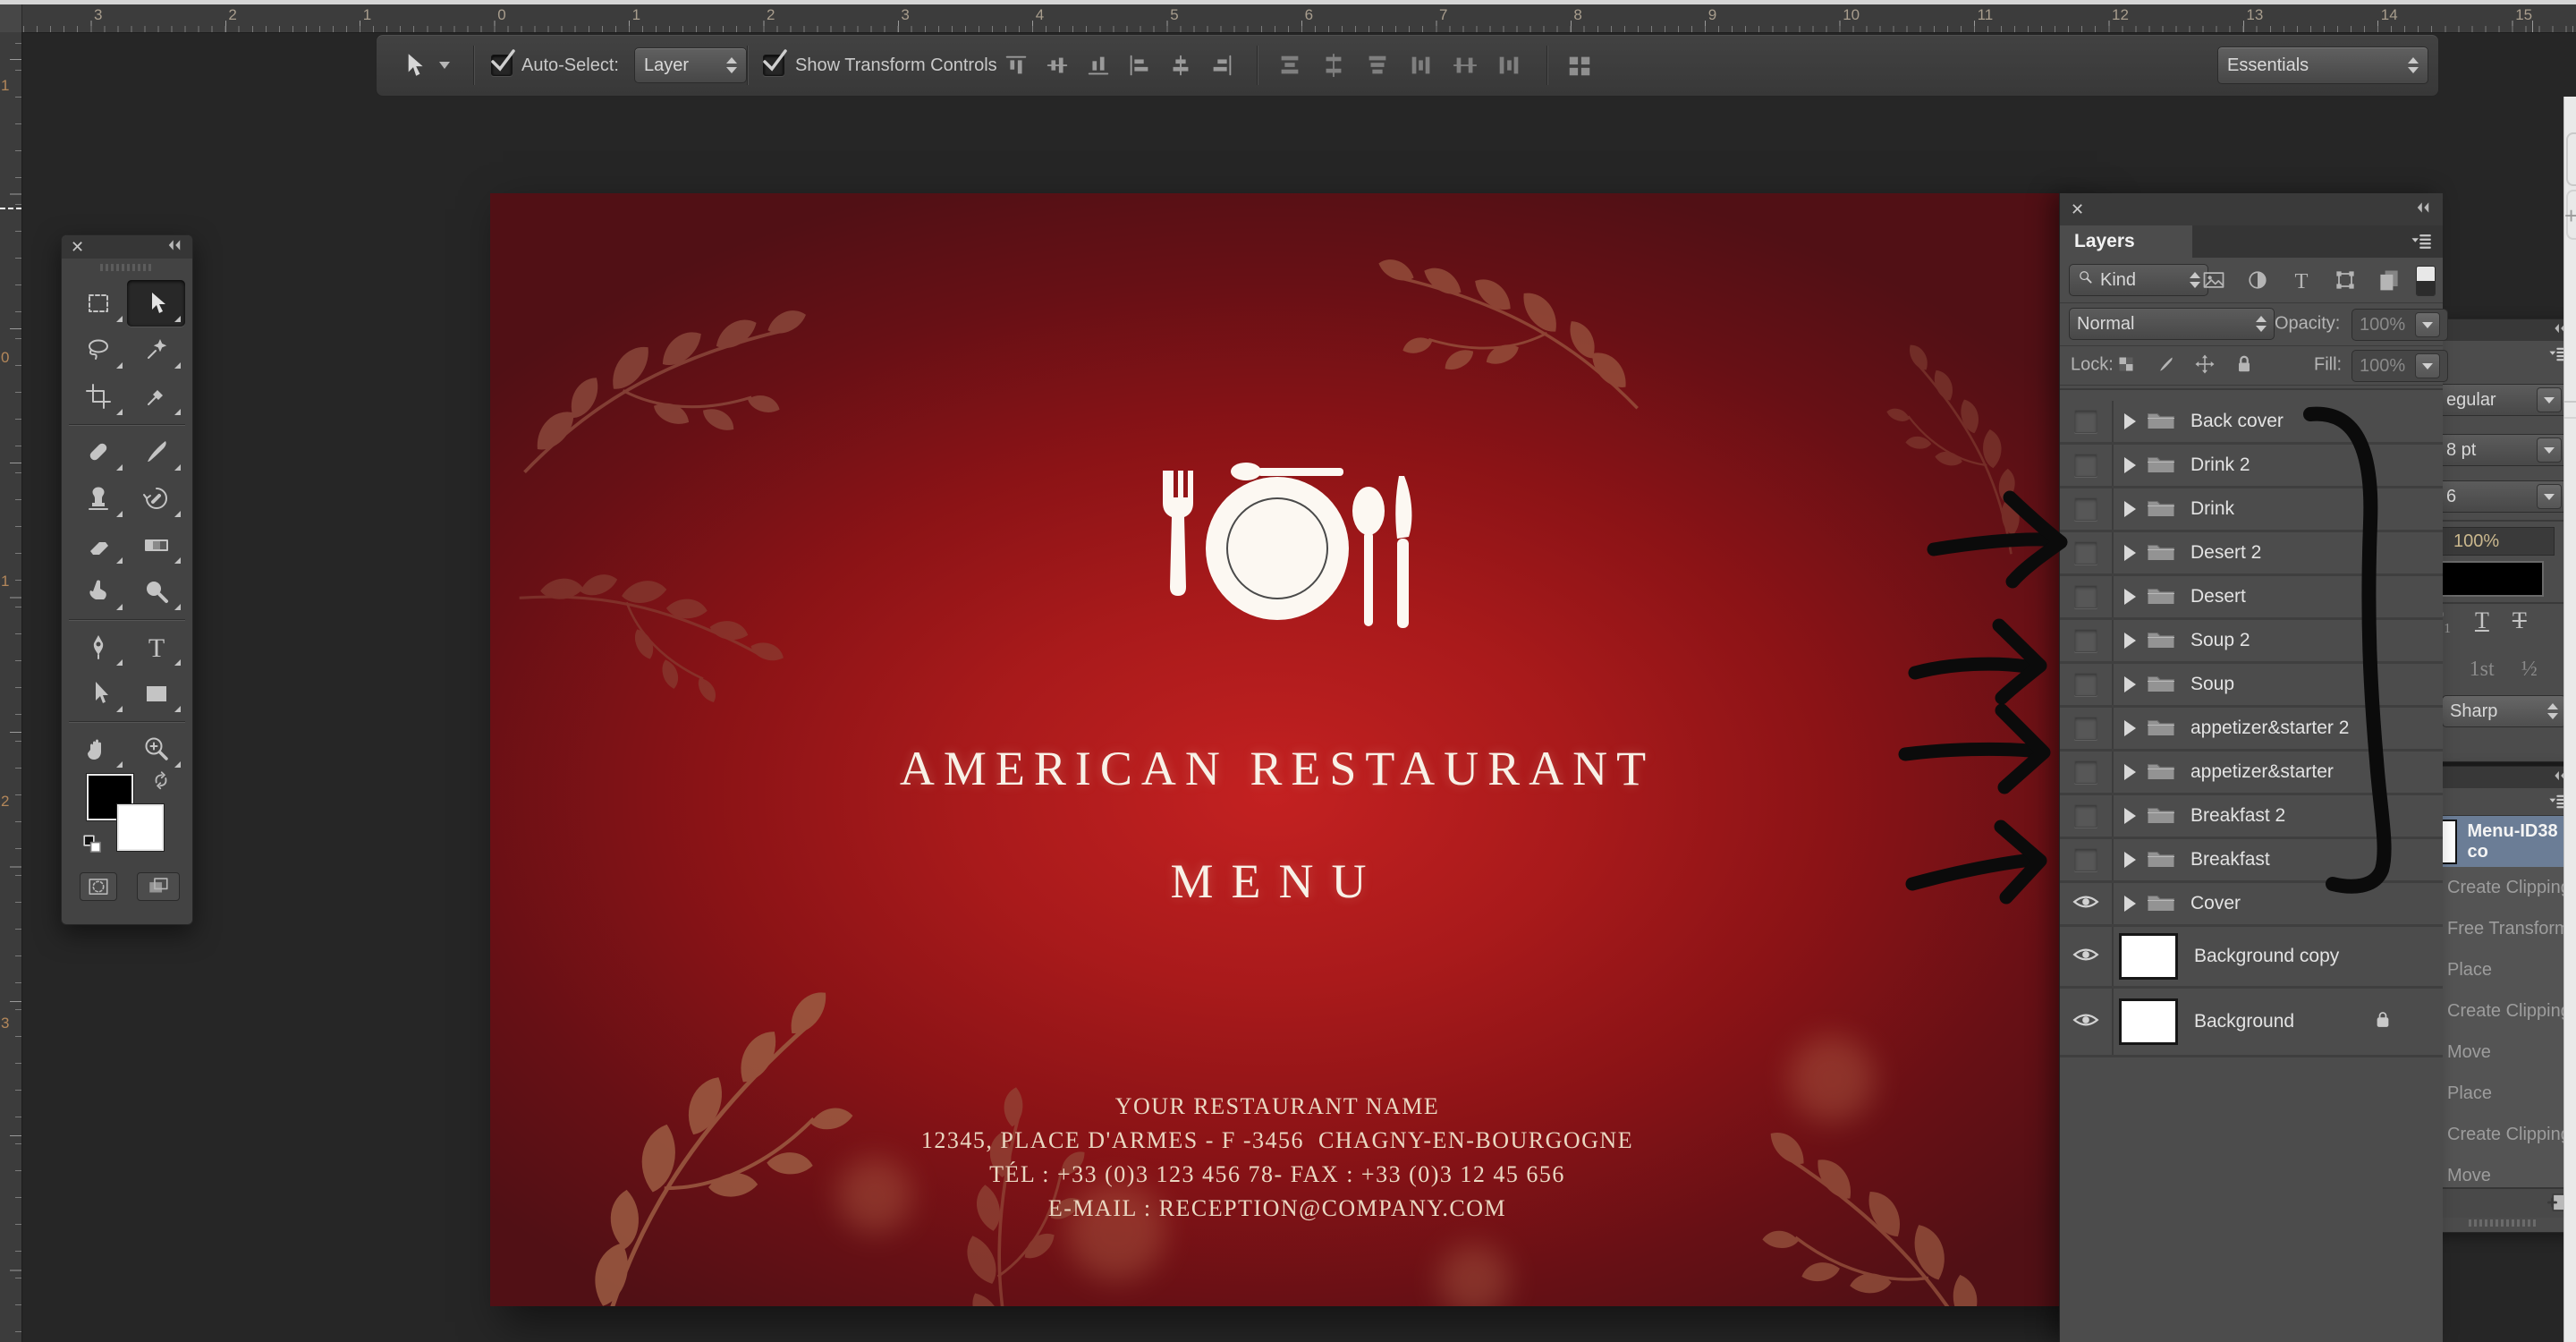 The image size is (2576, 1342). I want to click on lock-transparent-icon, so click(2127, 365).